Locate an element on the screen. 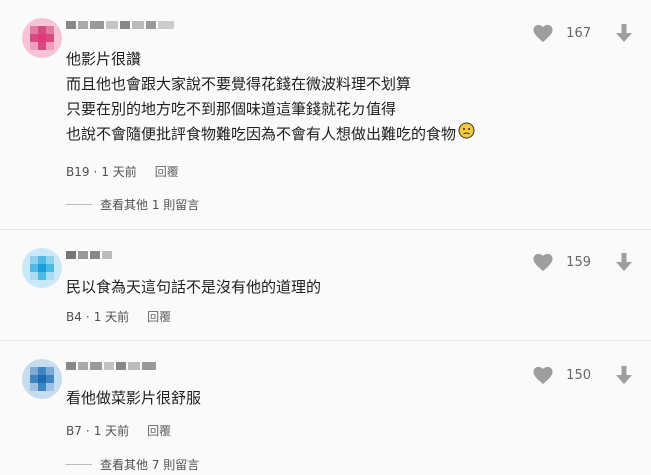  like-count: 150 is located at coordinates (578, 375).